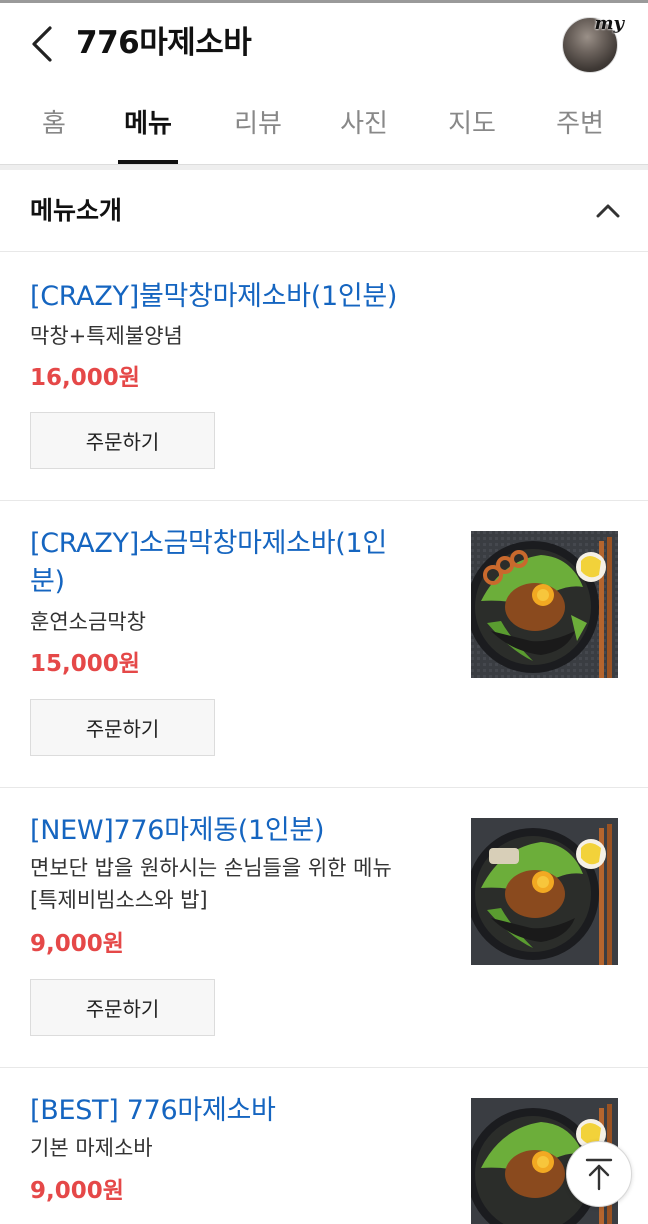  I want to click on tab-bar: 홈 메뉴 리뷰 사진 지도 주변, so click(324, 129).